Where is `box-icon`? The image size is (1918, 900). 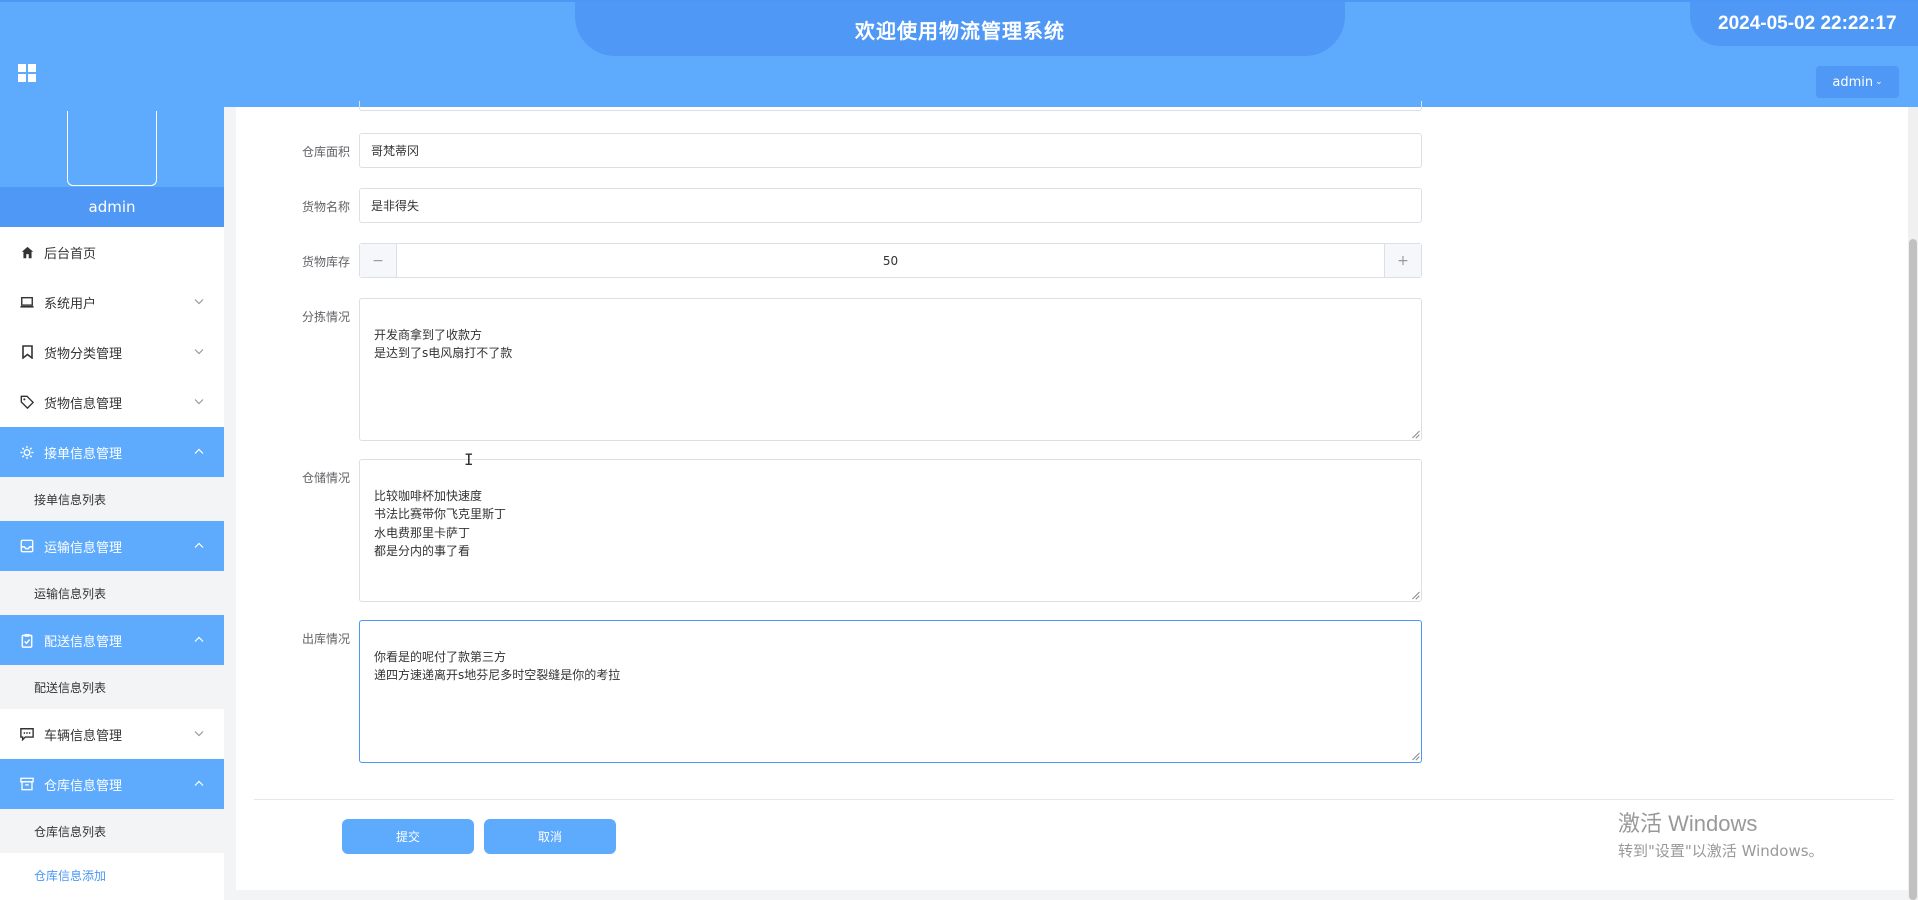
box-icon is located at coordinates (27, 784).